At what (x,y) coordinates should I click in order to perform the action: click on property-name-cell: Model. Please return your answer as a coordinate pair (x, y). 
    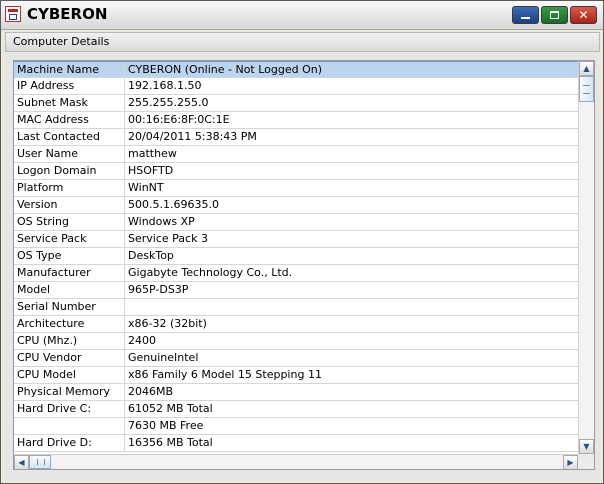
    Looking at the image, I should click on (69, 290).